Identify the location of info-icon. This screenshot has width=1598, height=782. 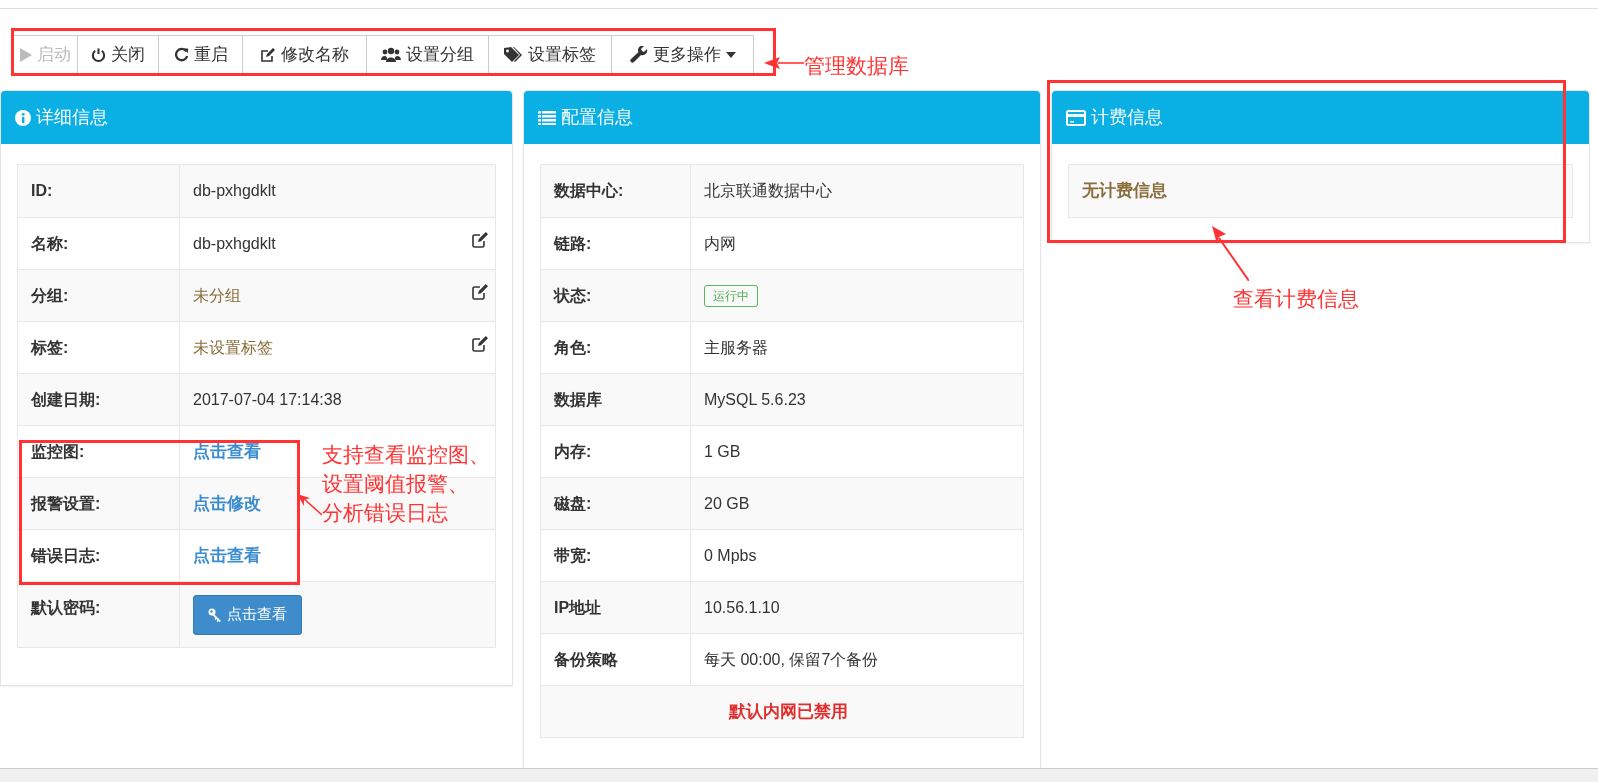
(23, 117).